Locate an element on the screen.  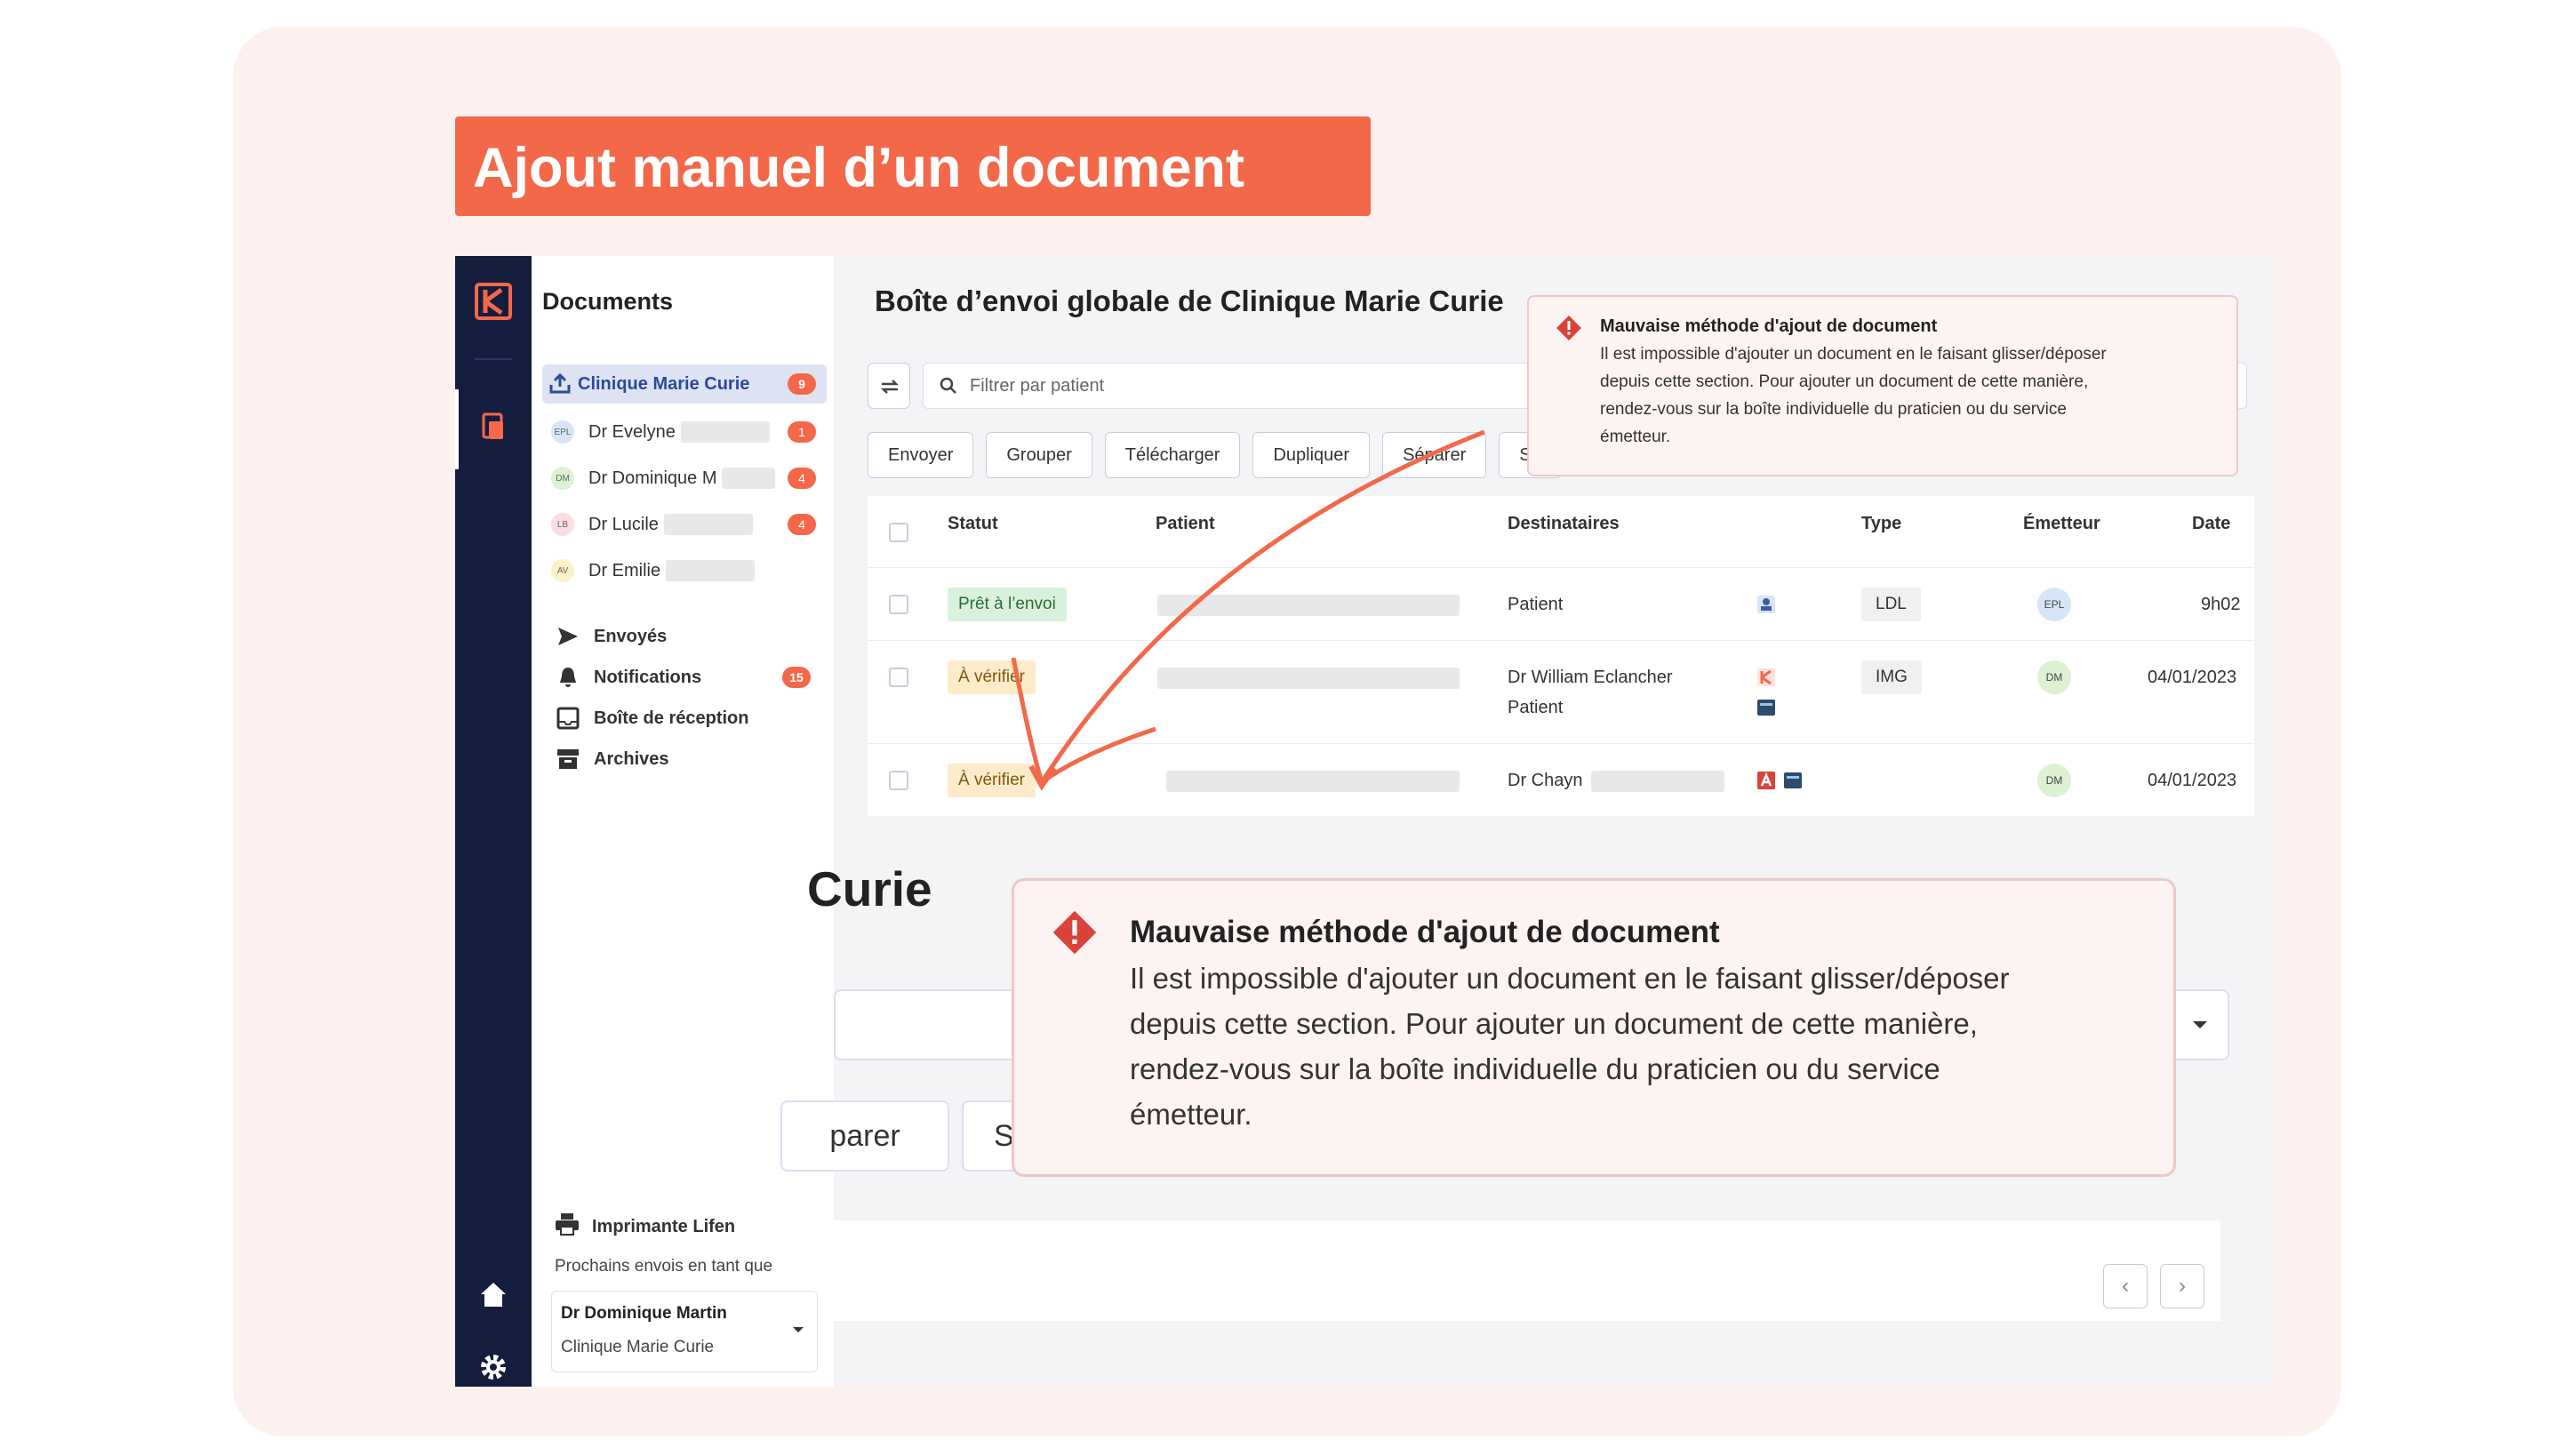
table-row: À vérifier Dr Chayn DM 04/01/2023 is located at coordinates (1561, 779).